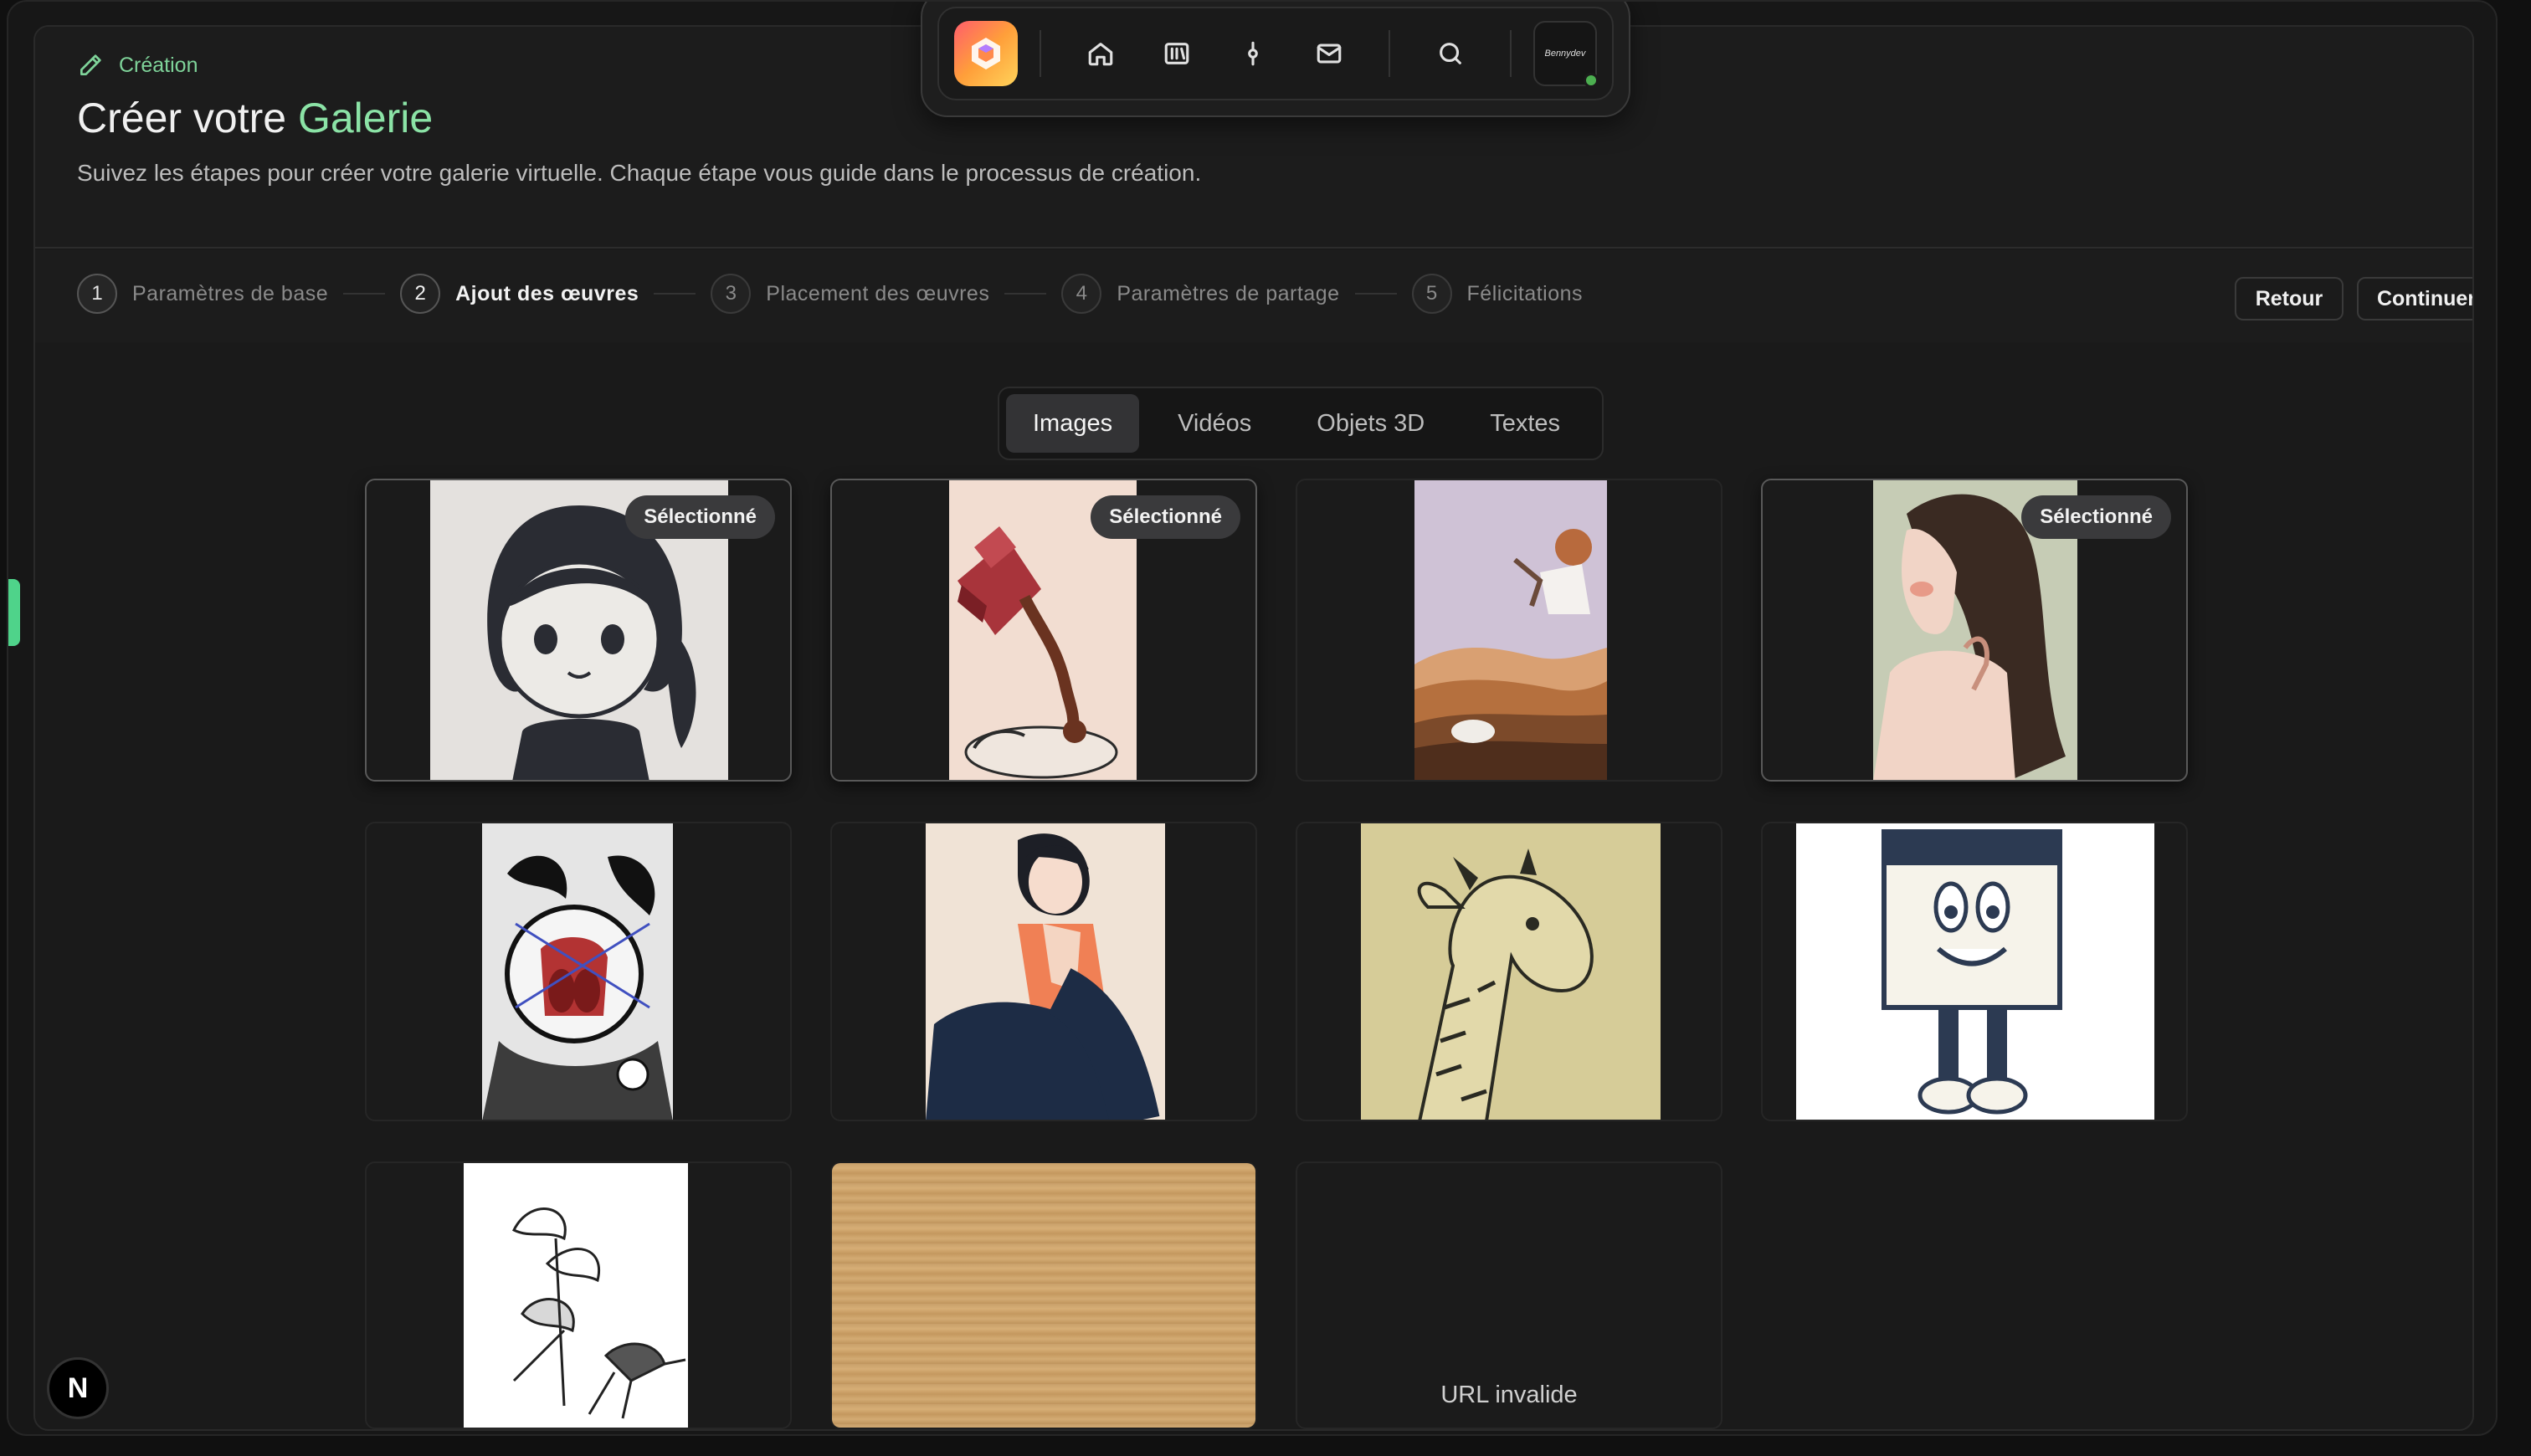  What do you see at coordinates (97, 294) in the screenshot?
I see `step-number: 1` at bounding box center [97, 294].